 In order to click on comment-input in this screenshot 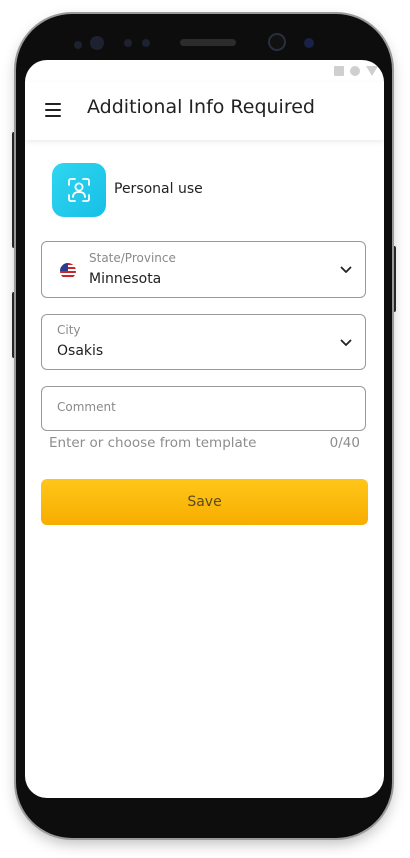, I will do `click(202, 407)`.